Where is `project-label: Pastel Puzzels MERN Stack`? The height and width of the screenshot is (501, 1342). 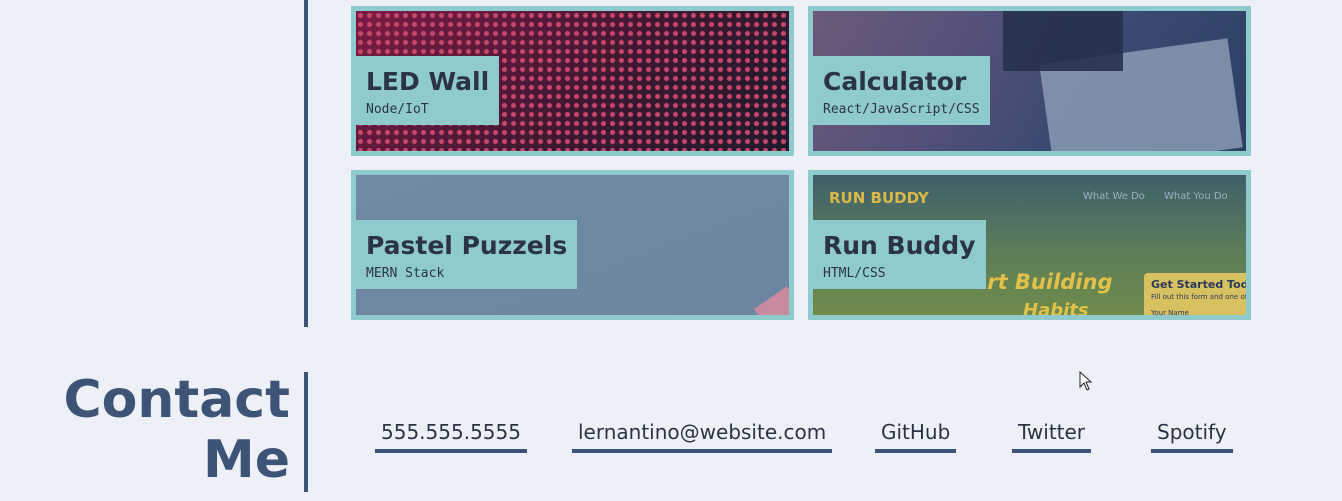
project-label: Pastel Puzzels MERN Stack is located at coordinates (467, 254).